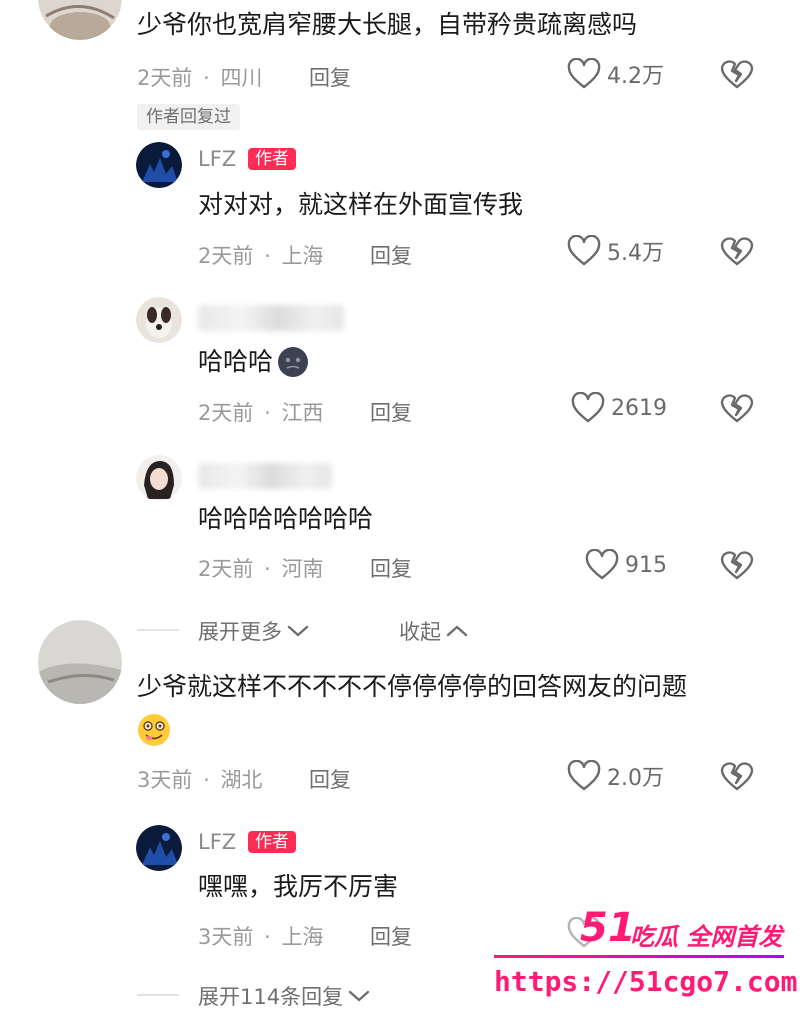  What do you see at coordinates (154, 730) in the screenshot?
I see `drooling-face-emoji-icon` at bounding box center [154, 730].